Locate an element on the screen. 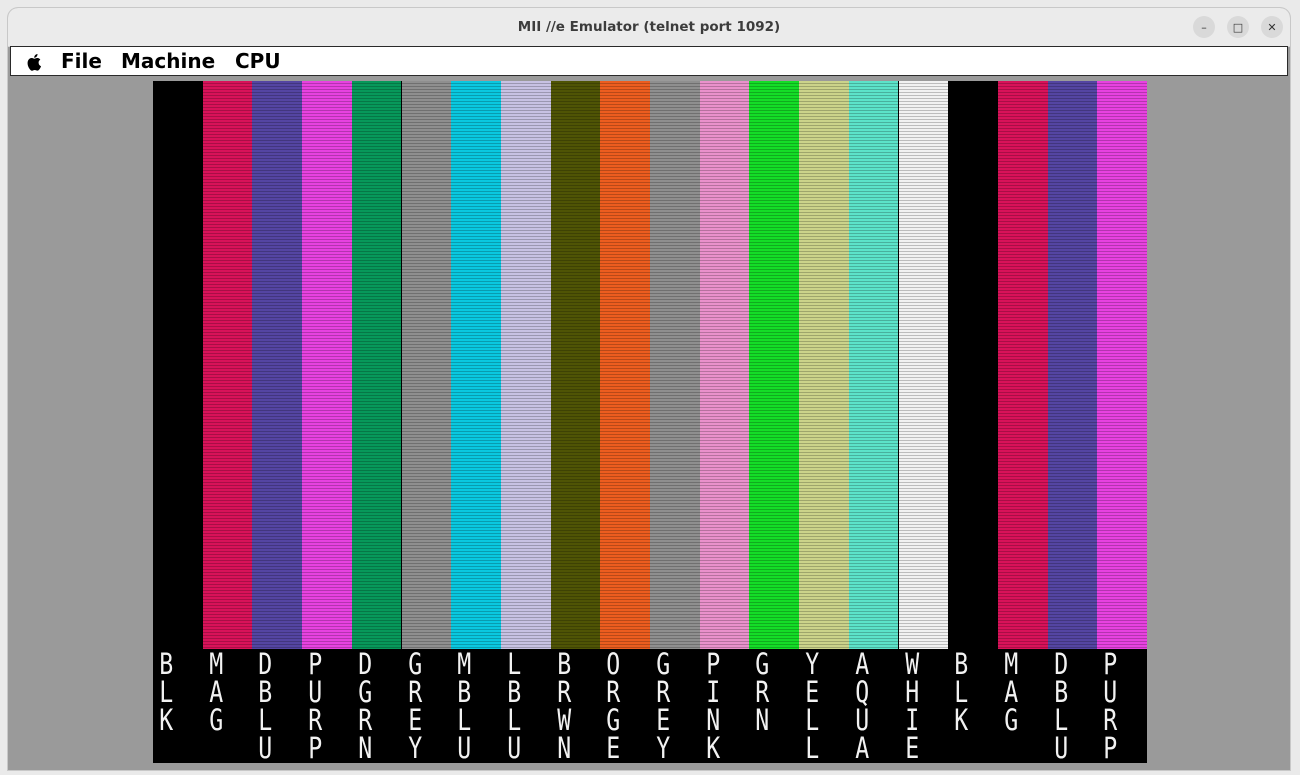 Image resolution: width=1300 pixels, height=775 pixels. menu-file: File is located at coordinates (81, 61).